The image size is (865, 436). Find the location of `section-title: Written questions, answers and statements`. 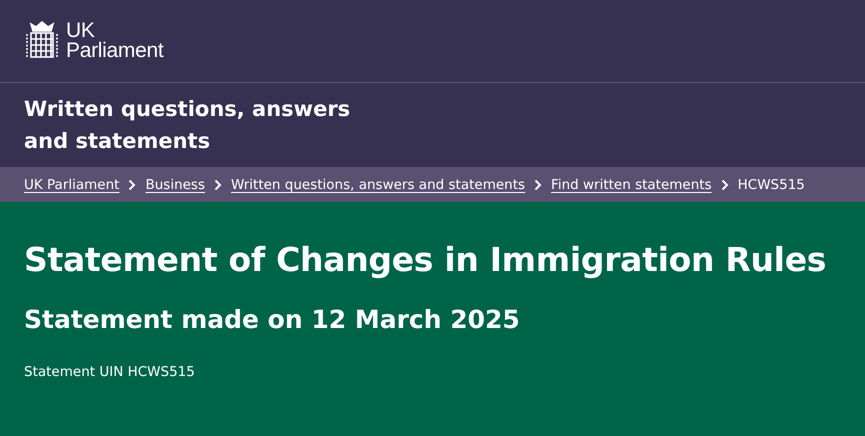

section-title: Written questions, answers and statements is located at coordinates (188, 125).